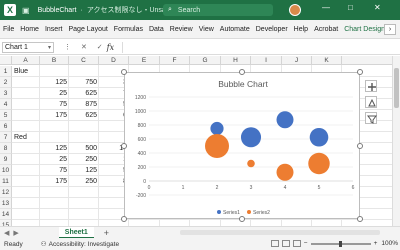  I want to click on row-header-14: 14, so click(6, 214).